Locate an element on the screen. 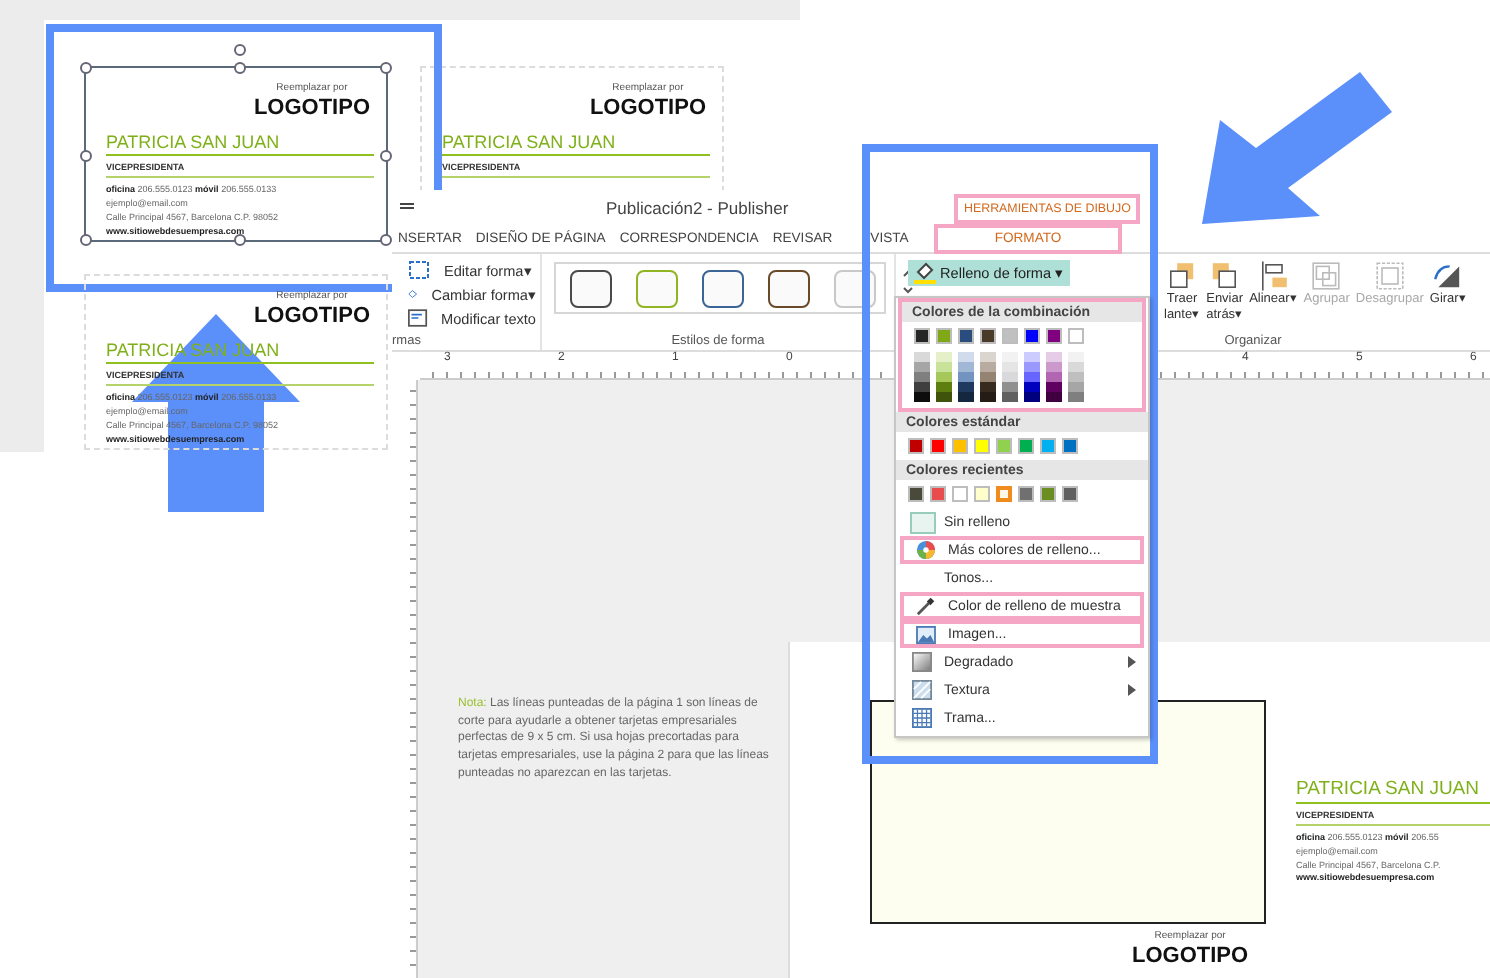 This screenshot has width=1490, height=978. edit-points-icon is located at coordinates (419, 270).